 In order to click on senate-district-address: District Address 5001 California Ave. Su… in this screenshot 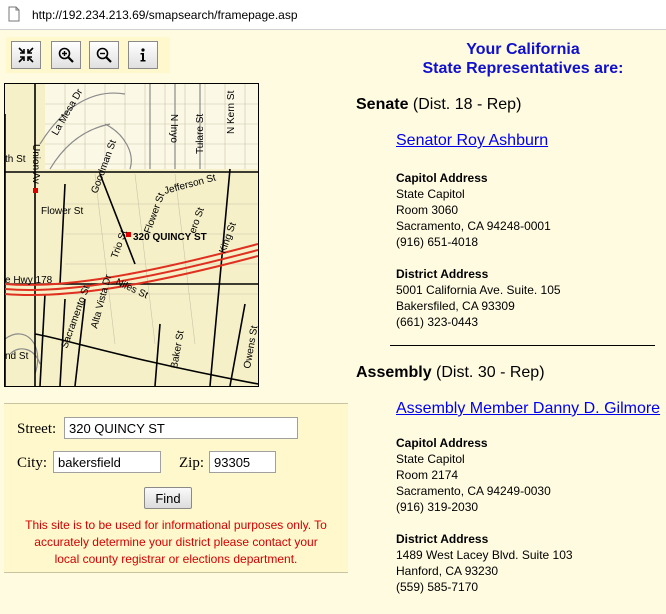, I will do `click(478, 298)`.